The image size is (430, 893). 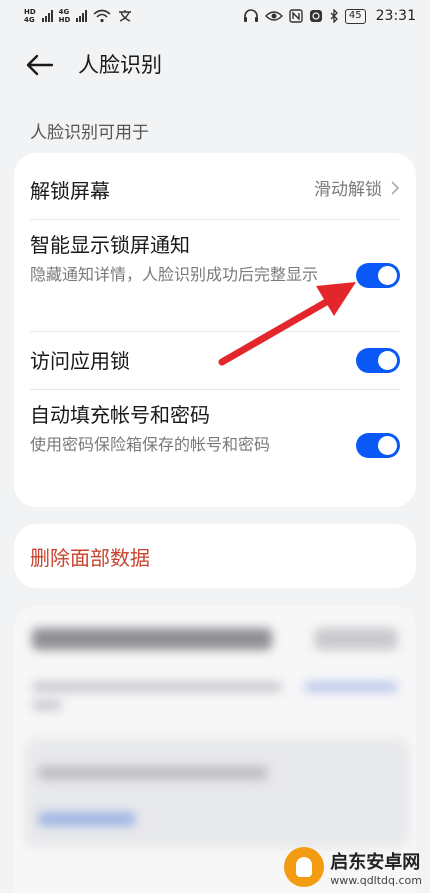 I want to click on nfc-icon, so click(x=296, y=16).